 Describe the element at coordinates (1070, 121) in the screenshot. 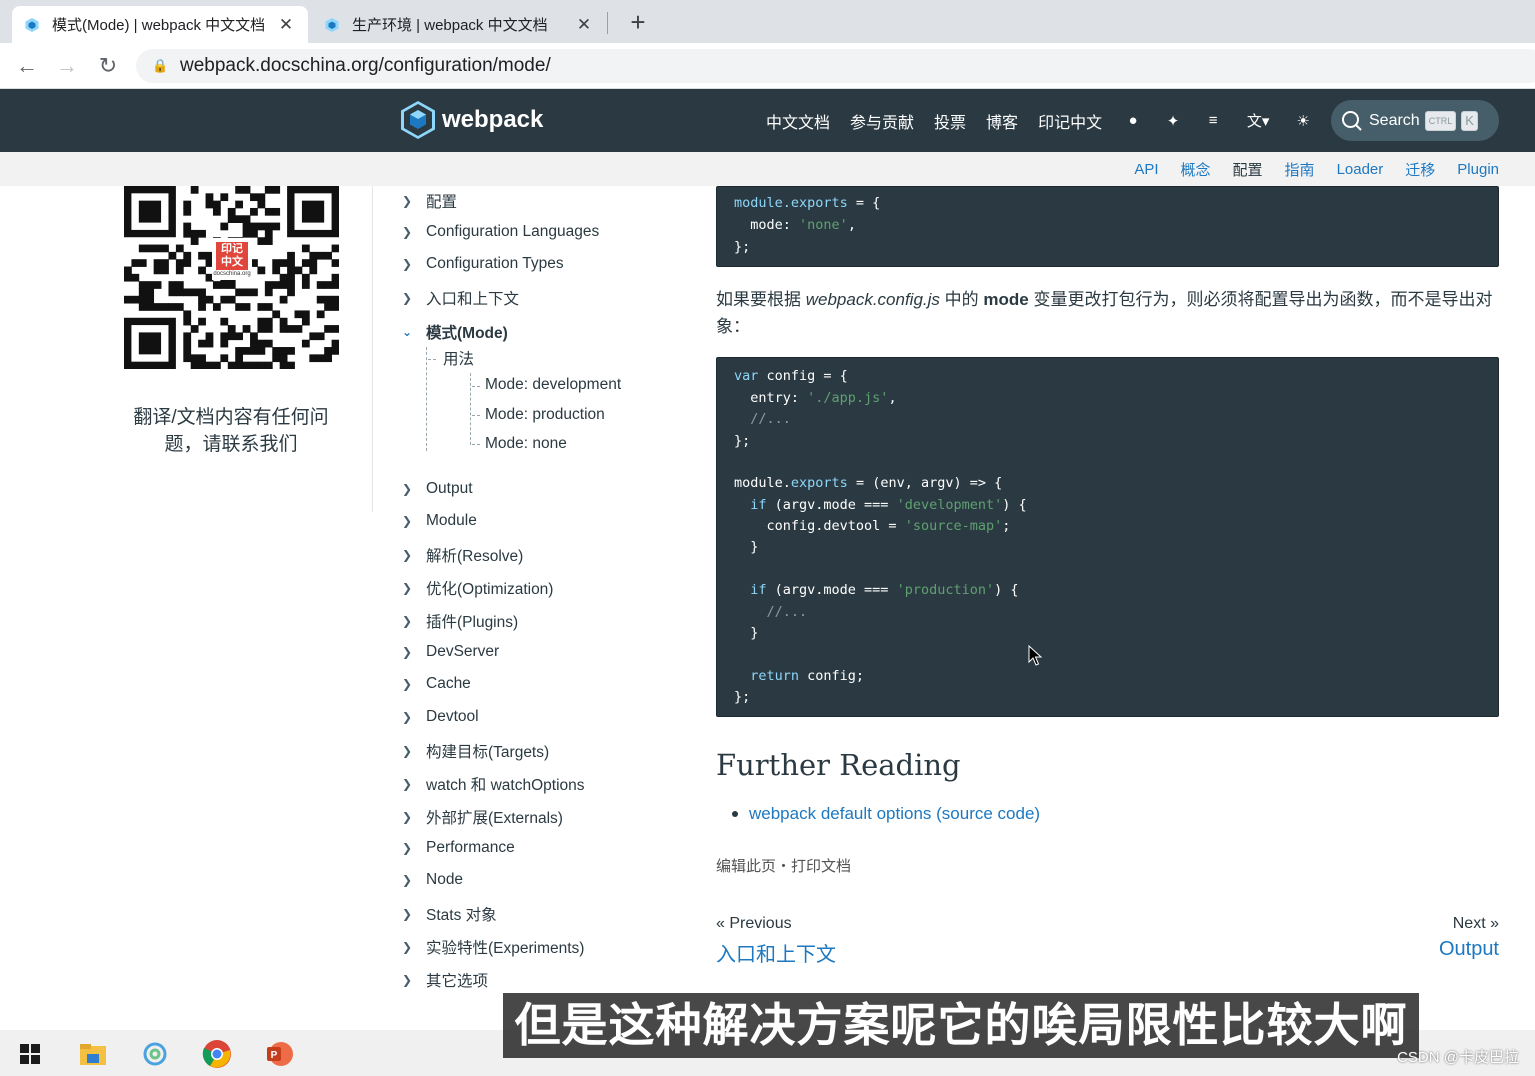

I see `nav-docschina: 印记中文` at that location.